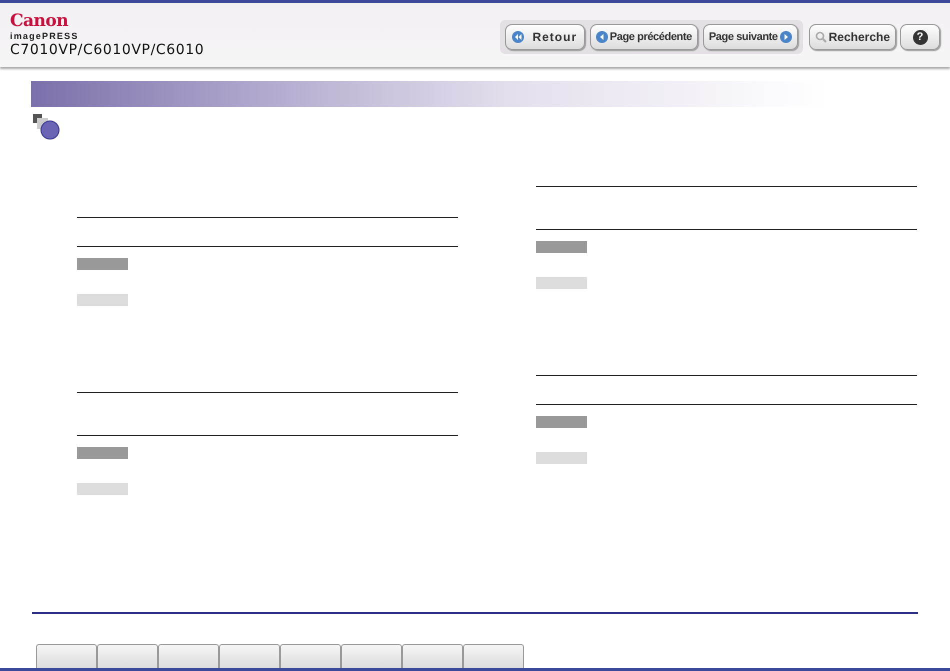  I want to click on search-icon, so click(820, 37).